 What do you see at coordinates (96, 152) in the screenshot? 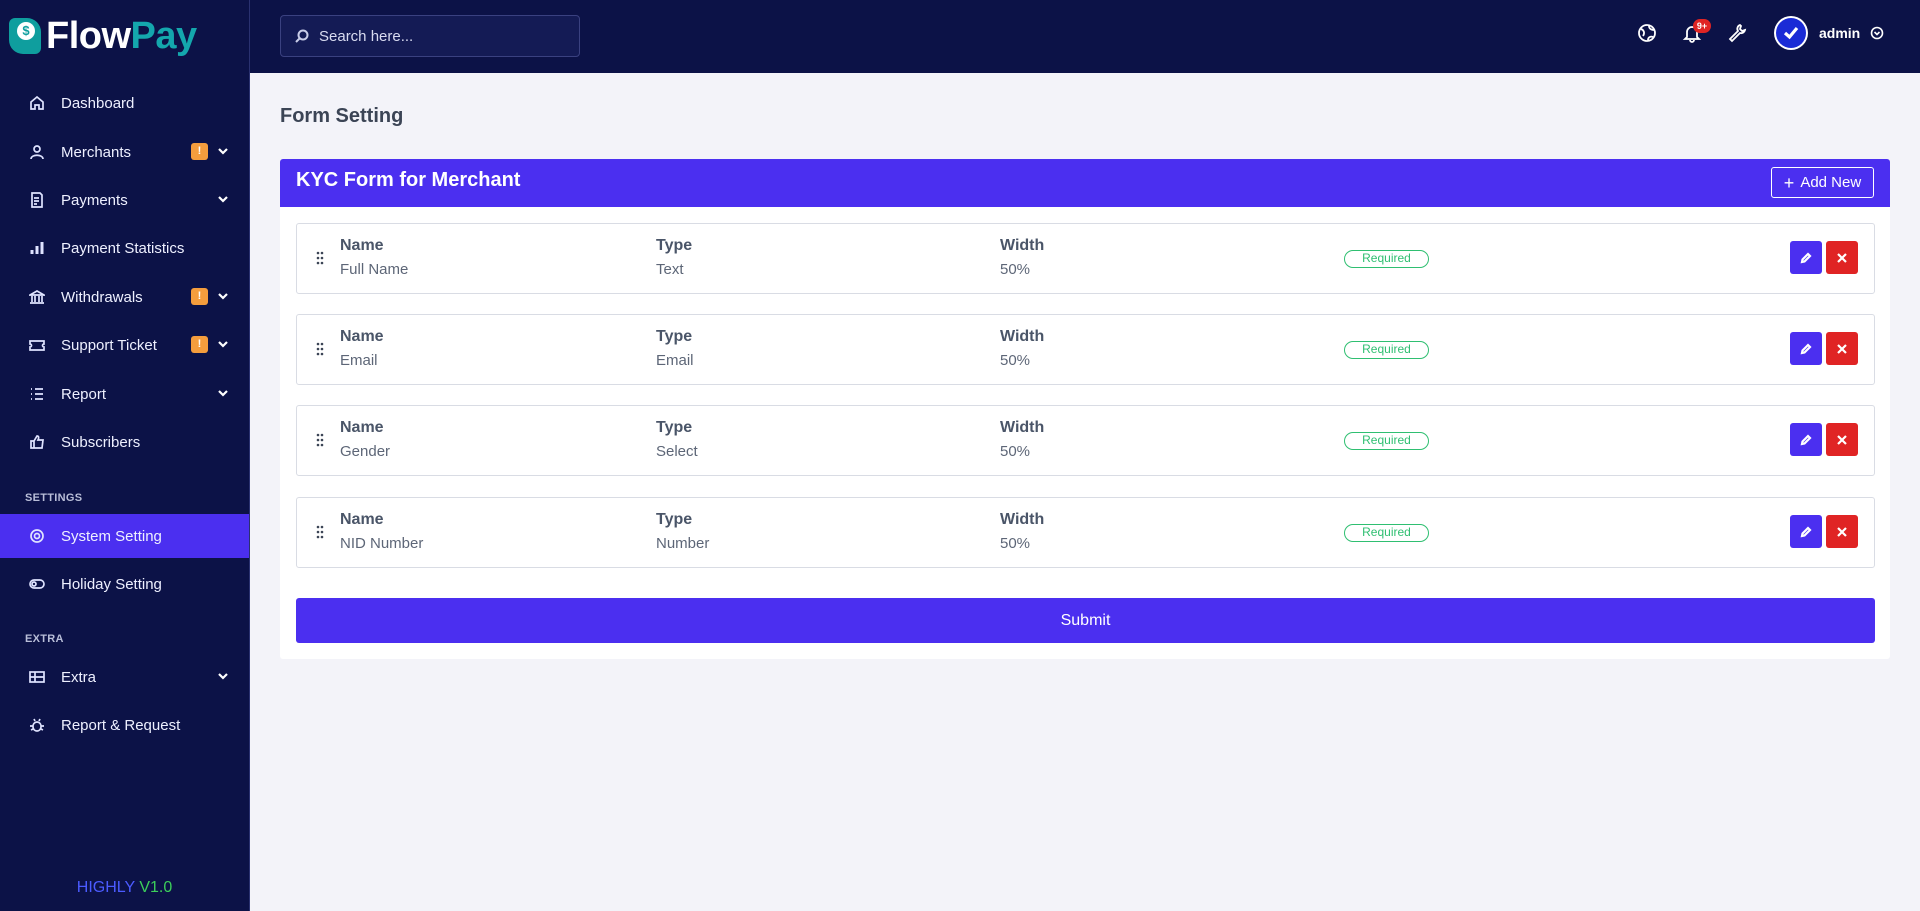
I see `sidebar-item-label: Merchants` at bounding box center [96, 152].